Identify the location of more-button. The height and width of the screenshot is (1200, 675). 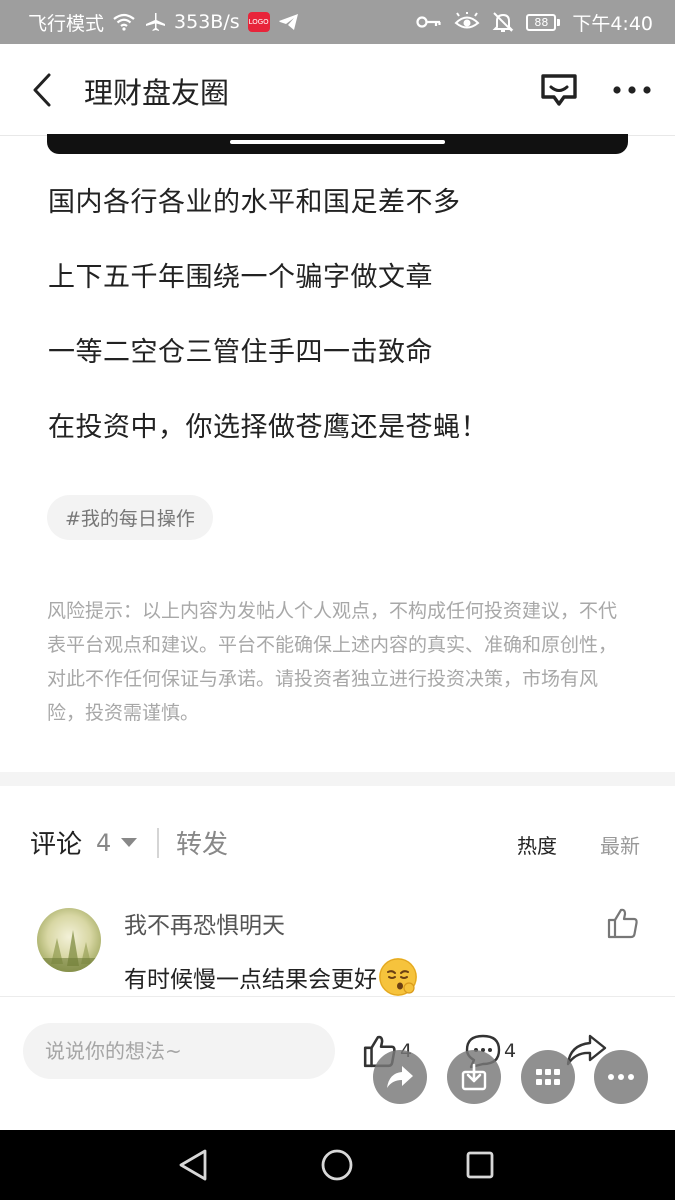
(632, 90).